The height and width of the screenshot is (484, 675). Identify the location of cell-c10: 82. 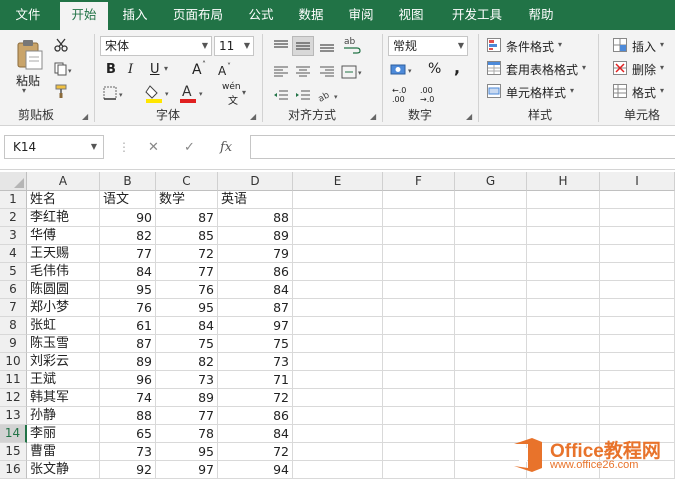
(187, 362).